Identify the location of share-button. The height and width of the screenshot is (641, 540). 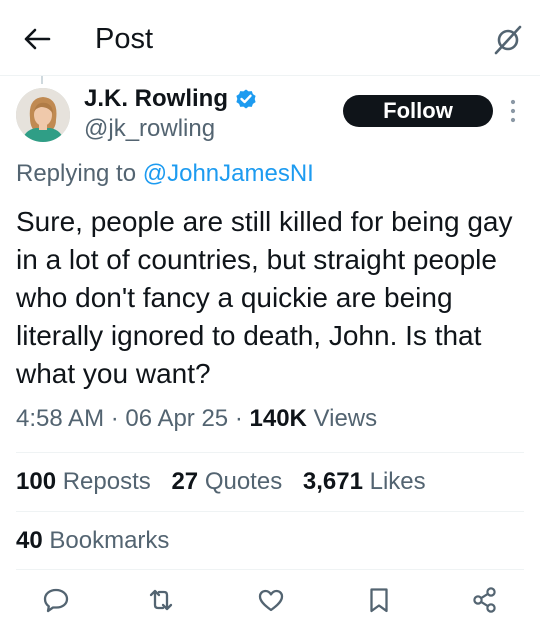
(485, 600).